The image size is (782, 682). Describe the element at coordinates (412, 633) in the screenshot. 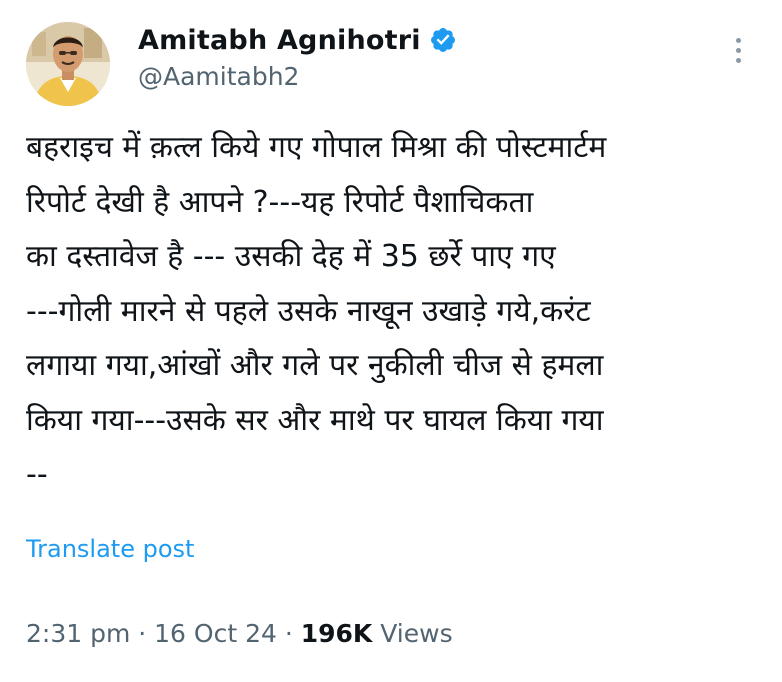

I see `views-label: Views` at that location.